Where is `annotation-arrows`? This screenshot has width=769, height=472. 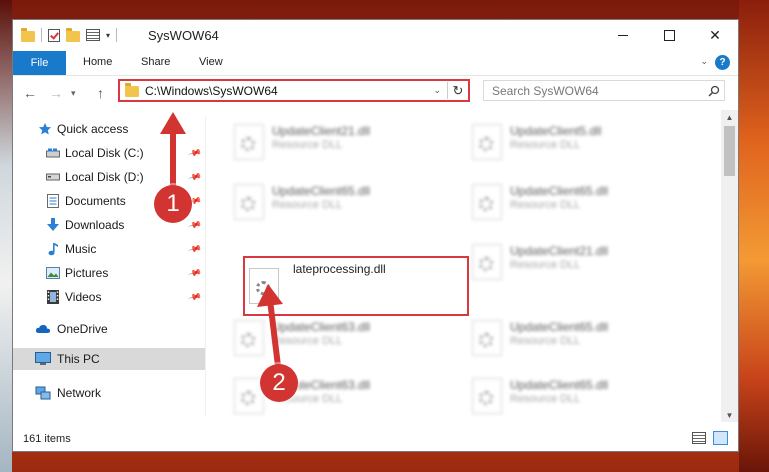
annotation-arrows is located at coordinates (221, 239).